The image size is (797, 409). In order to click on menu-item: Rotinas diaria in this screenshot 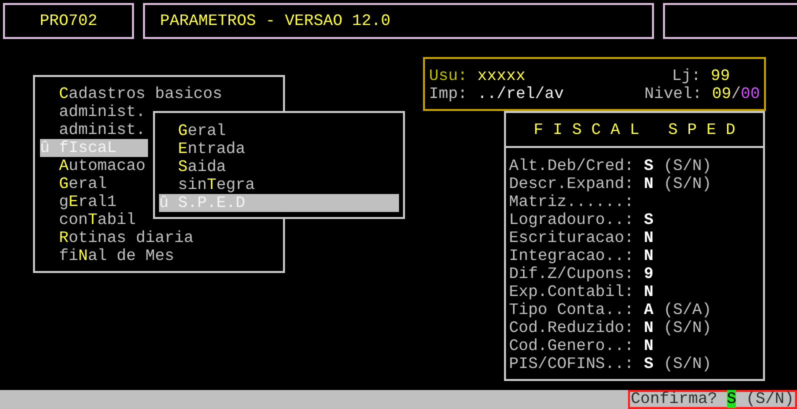, I will do `click(117, 238)`.